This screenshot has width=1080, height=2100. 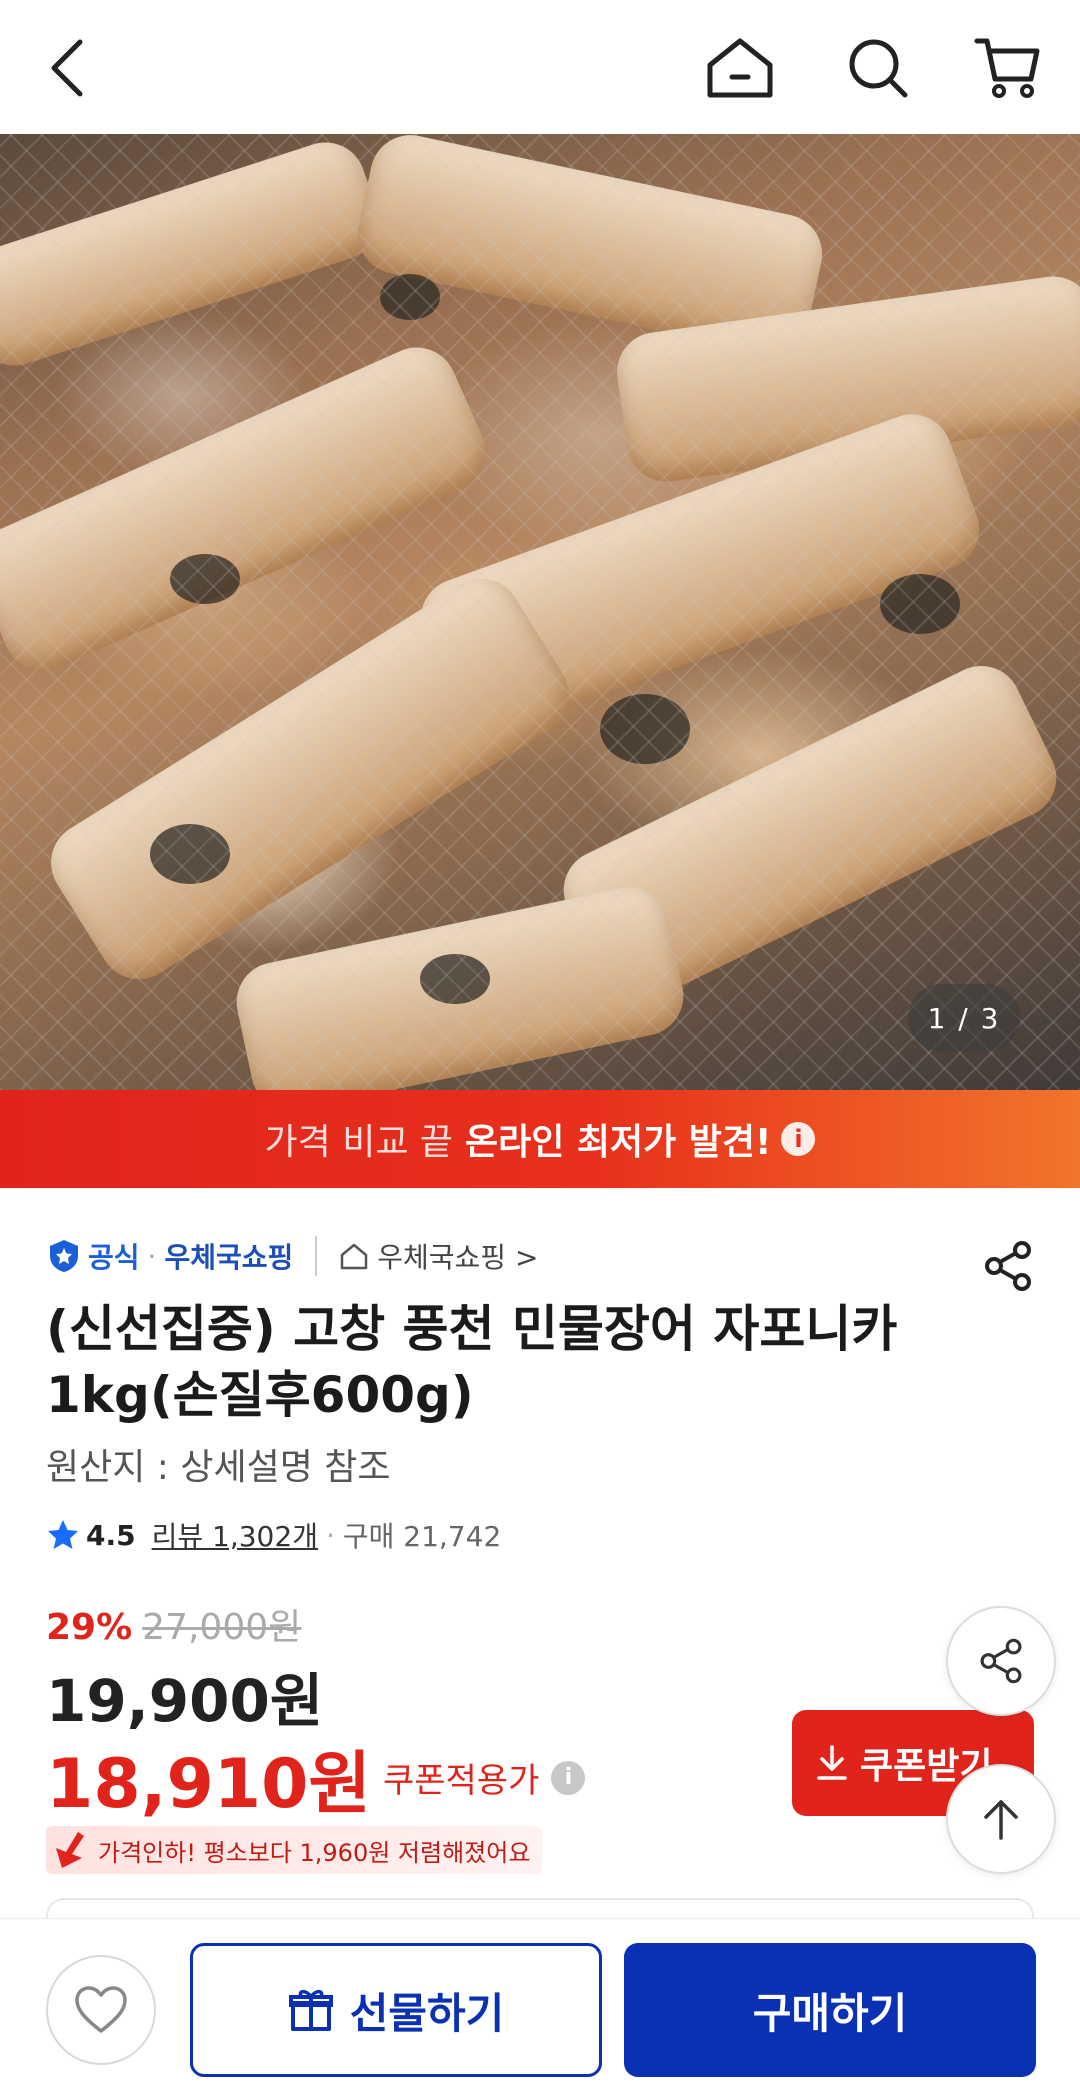 I want to click on seller-row: 공식 · 우체국쇼핑 우체국쇼핑 >, so click(x=292, y=1256).